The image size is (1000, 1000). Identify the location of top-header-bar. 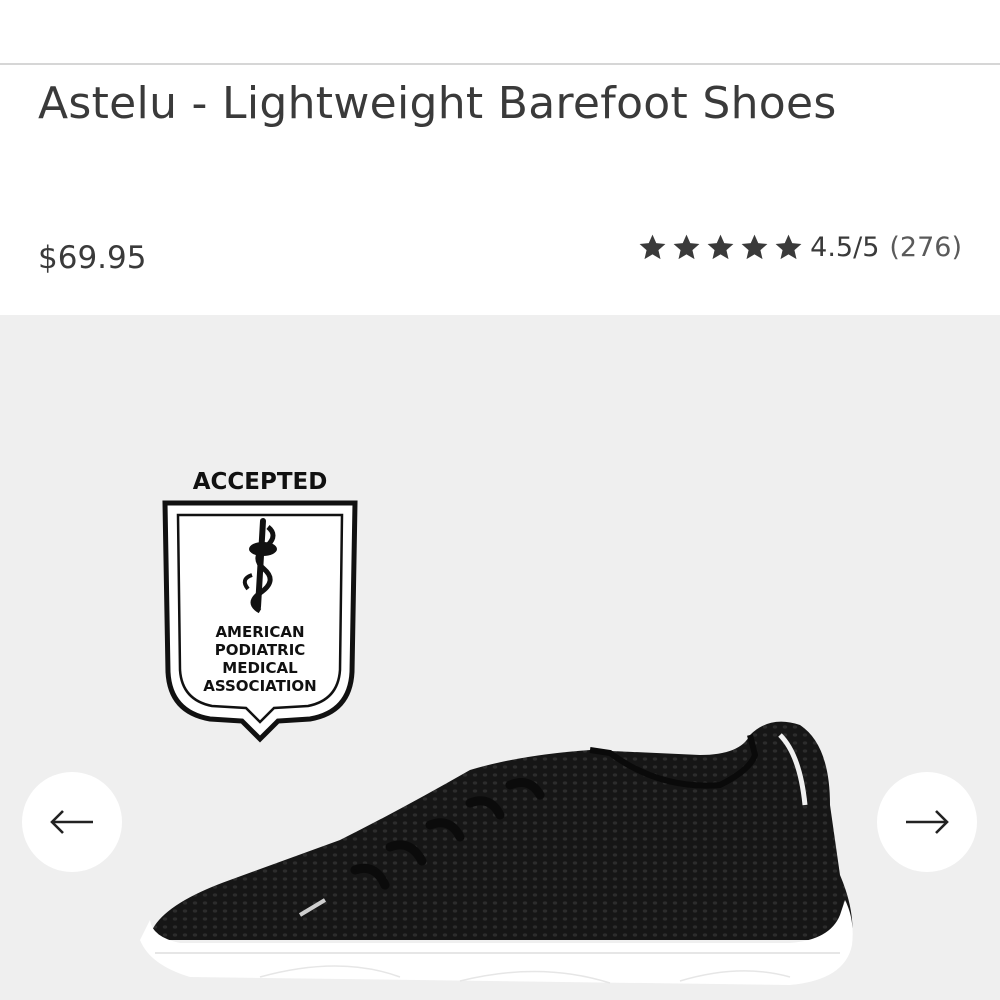
(500, 32).